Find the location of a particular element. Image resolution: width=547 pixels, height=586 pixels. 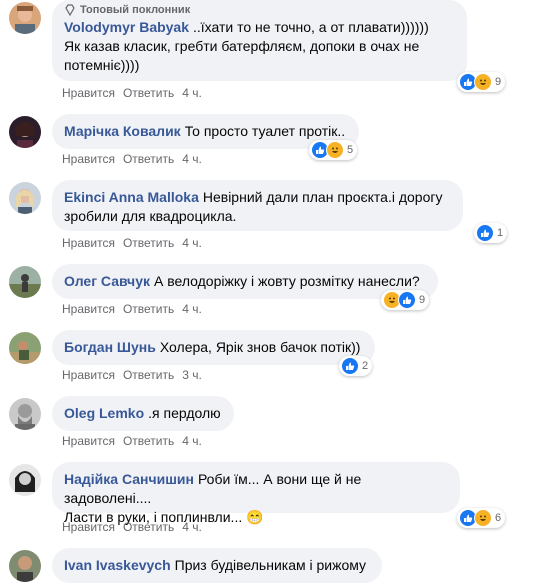

comment-text: .я пердолю is located at coordinates (184, 413).